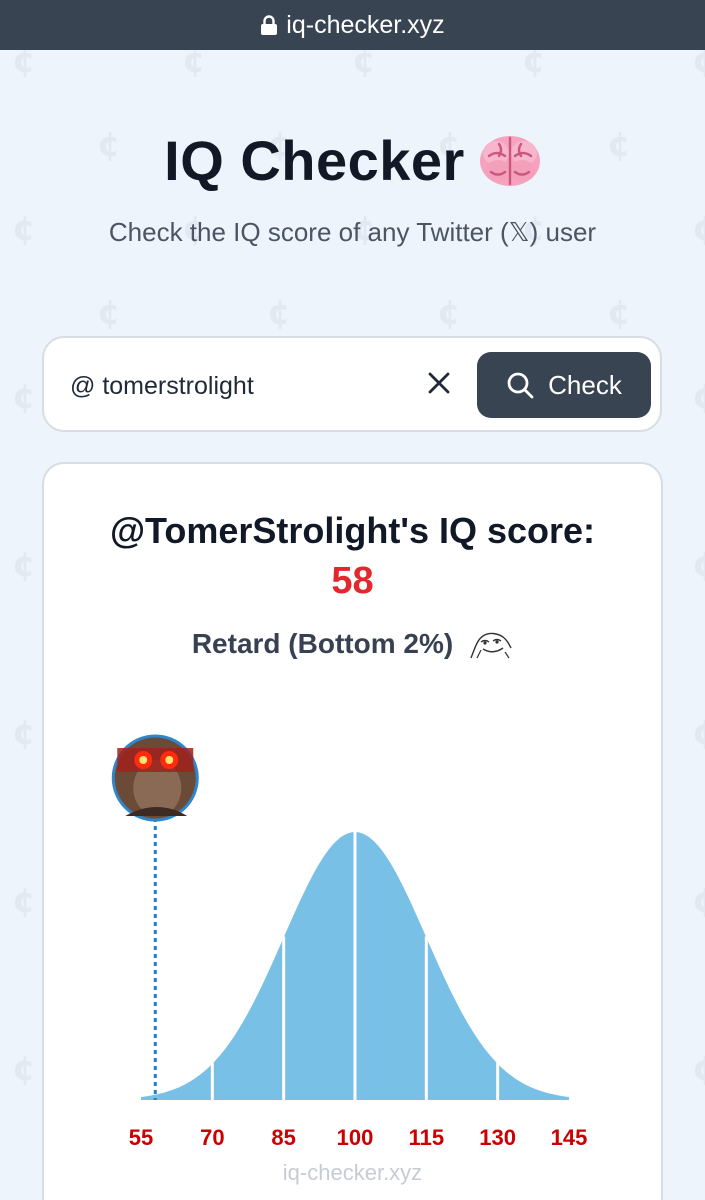 The height and width of the screenshot is (1200, 705). I want to click on brain-icon, so click(509, 160).